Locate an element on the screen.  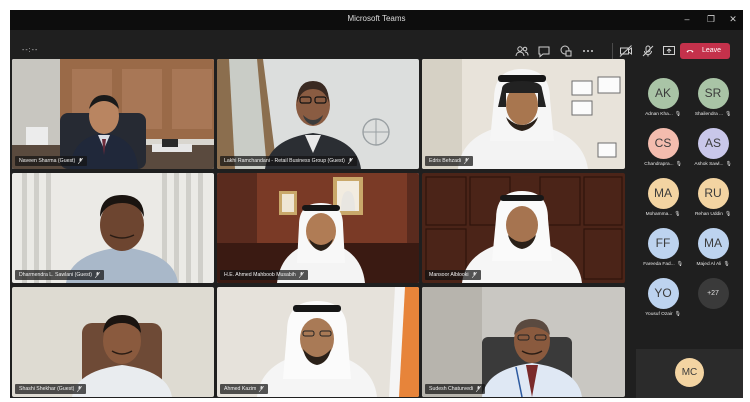
roster-person: AK Adnan Kha... 🎙 is located at coordinates (663, 97).